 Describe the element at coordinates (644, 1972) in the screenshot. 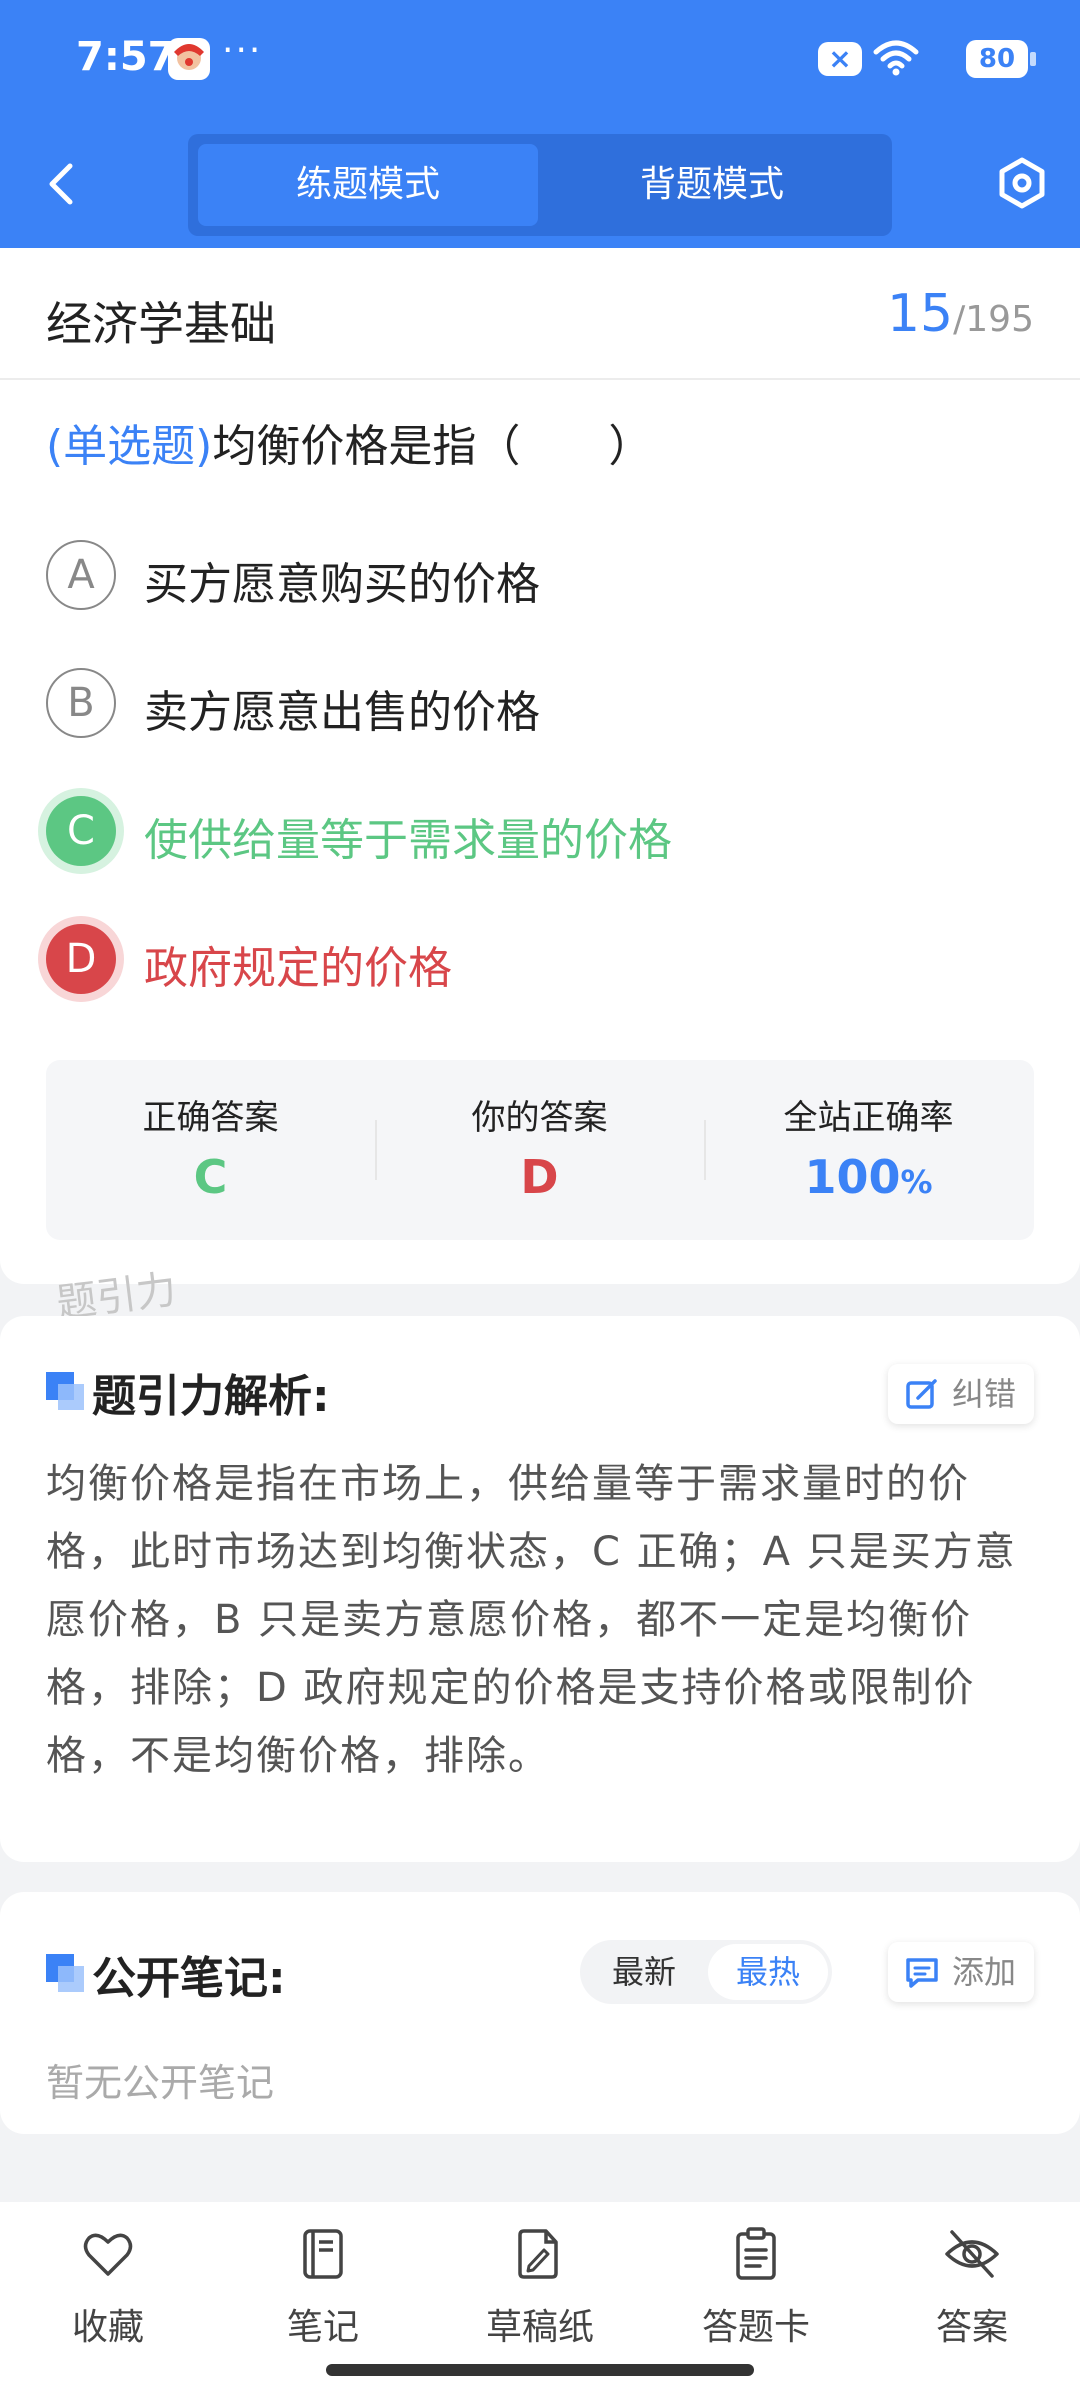

I see `sort-latest: 最新` at that location.